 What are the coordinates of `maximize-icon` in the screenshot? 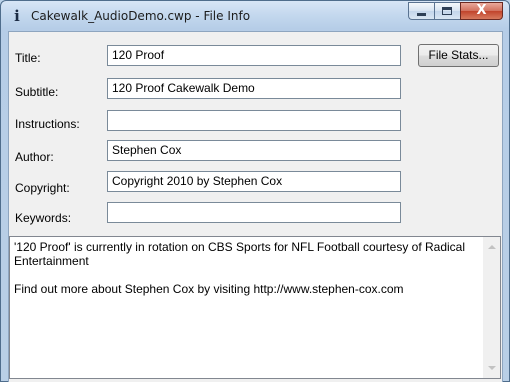 It's located at (447, 11).